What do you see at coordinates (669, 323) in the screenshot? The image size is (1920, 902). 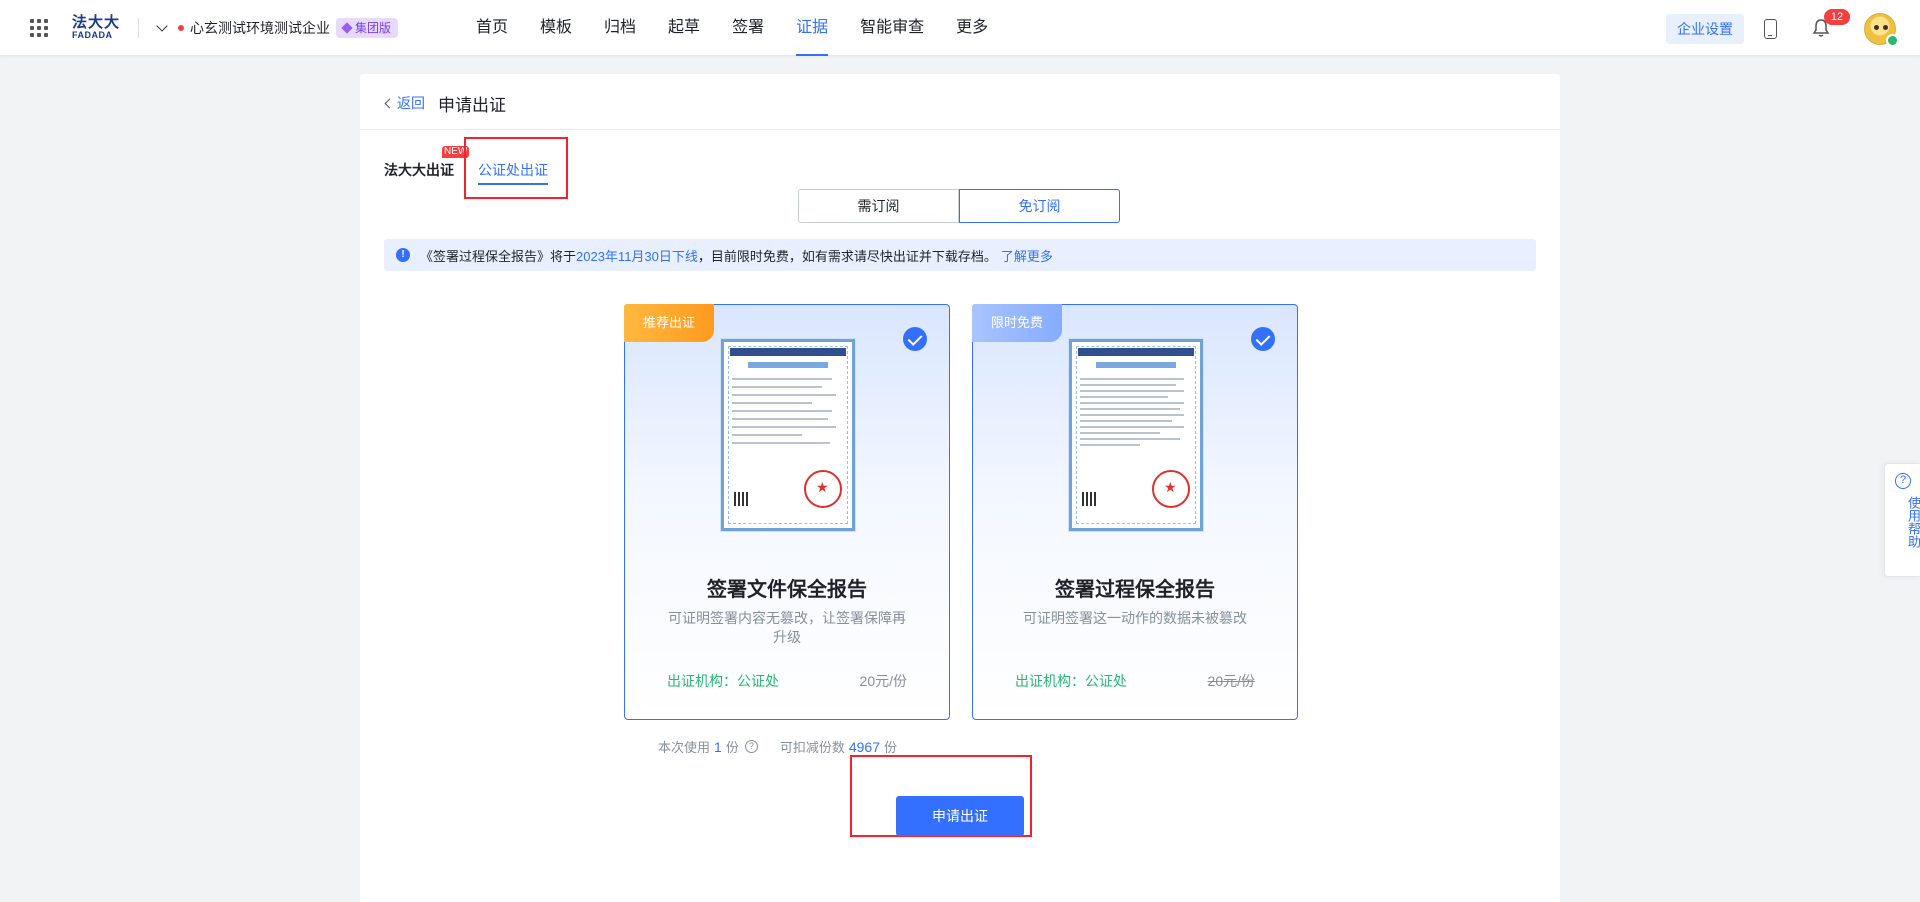 I see `recommend-tag: 推荐出证` at bounding box center [669, 323].